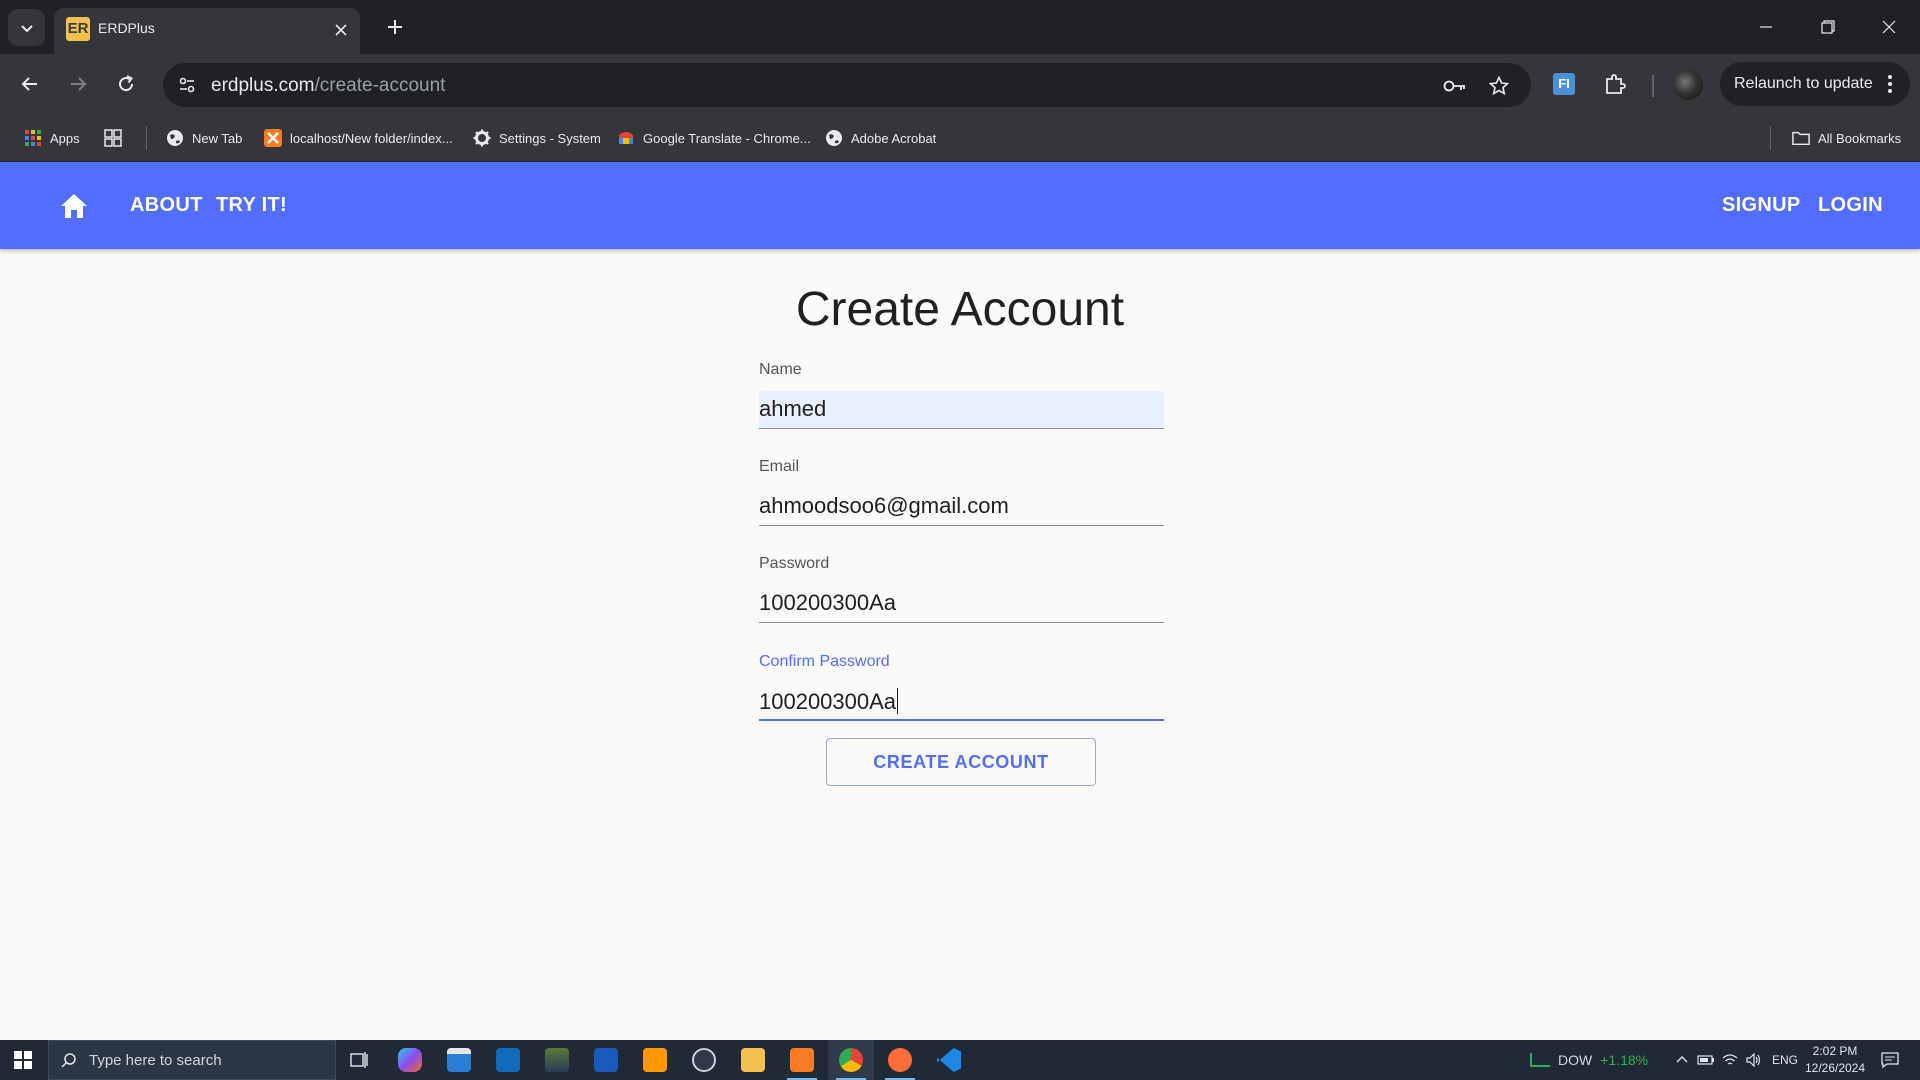 The image size is (1920, 1080). I want to click on all-bookmarks-button: All Bookmarks, so click(1846, 138).